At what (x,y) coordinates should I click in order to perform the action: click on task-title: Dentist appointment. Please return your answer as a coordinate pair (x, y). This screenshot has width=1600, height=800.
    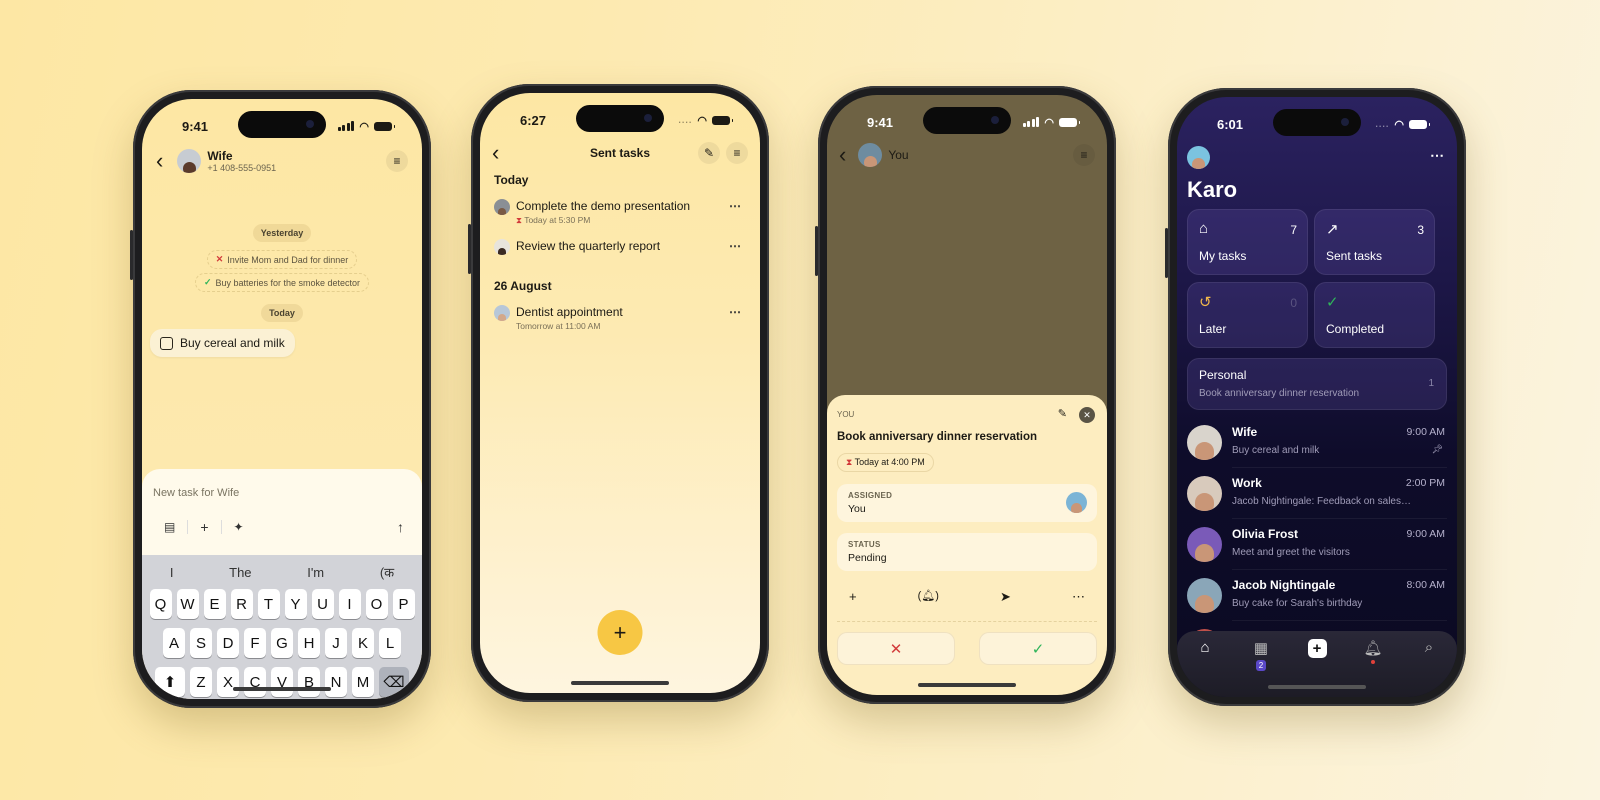
    Looking at the image, I should click on (569, 312).